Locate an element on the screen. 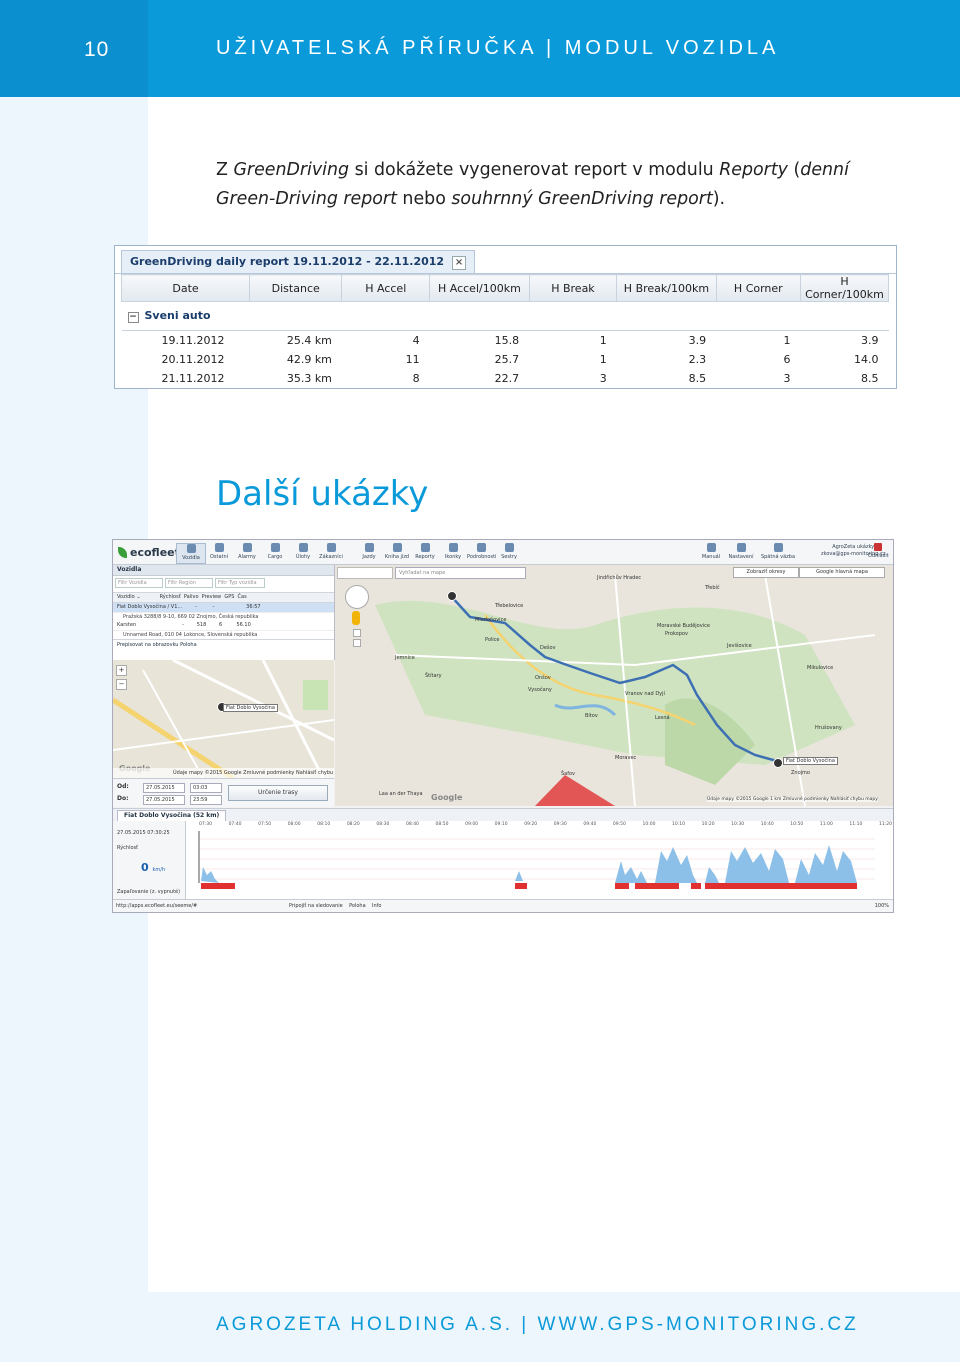 The image size is (960, 1362). logout-button: Odhlásit is located at coordinates (878, 551).